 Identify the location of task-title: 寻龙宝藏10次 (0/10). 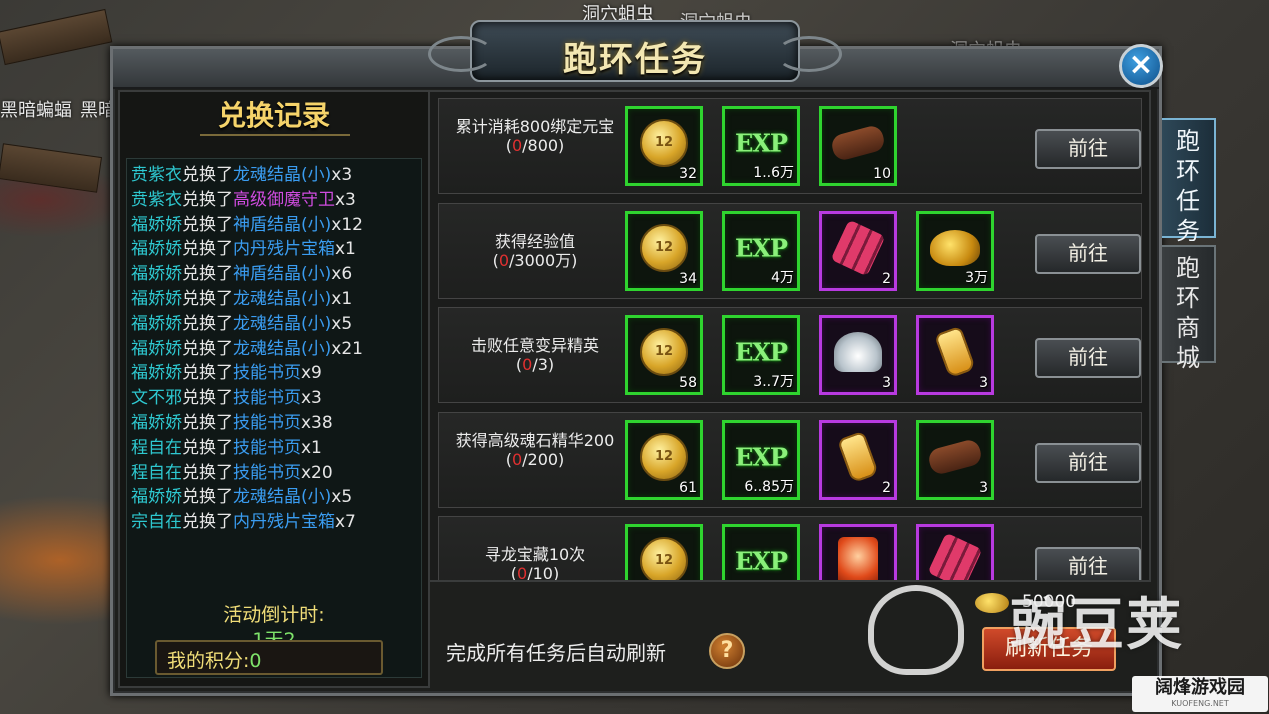
(535, 563).